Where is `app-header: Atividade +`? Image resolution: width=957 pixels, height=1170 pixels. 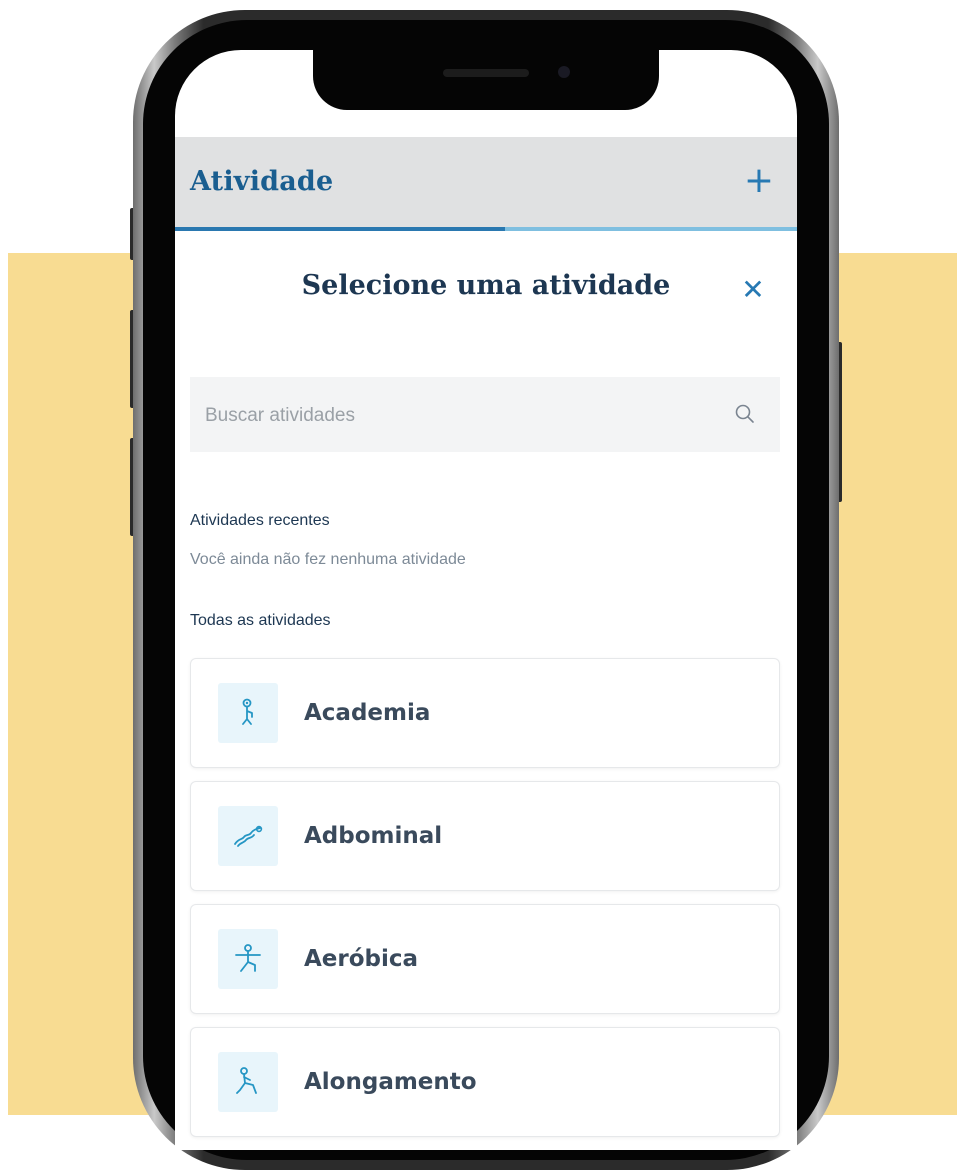
app-header: Atividade + is located at coordinates (486, 184).